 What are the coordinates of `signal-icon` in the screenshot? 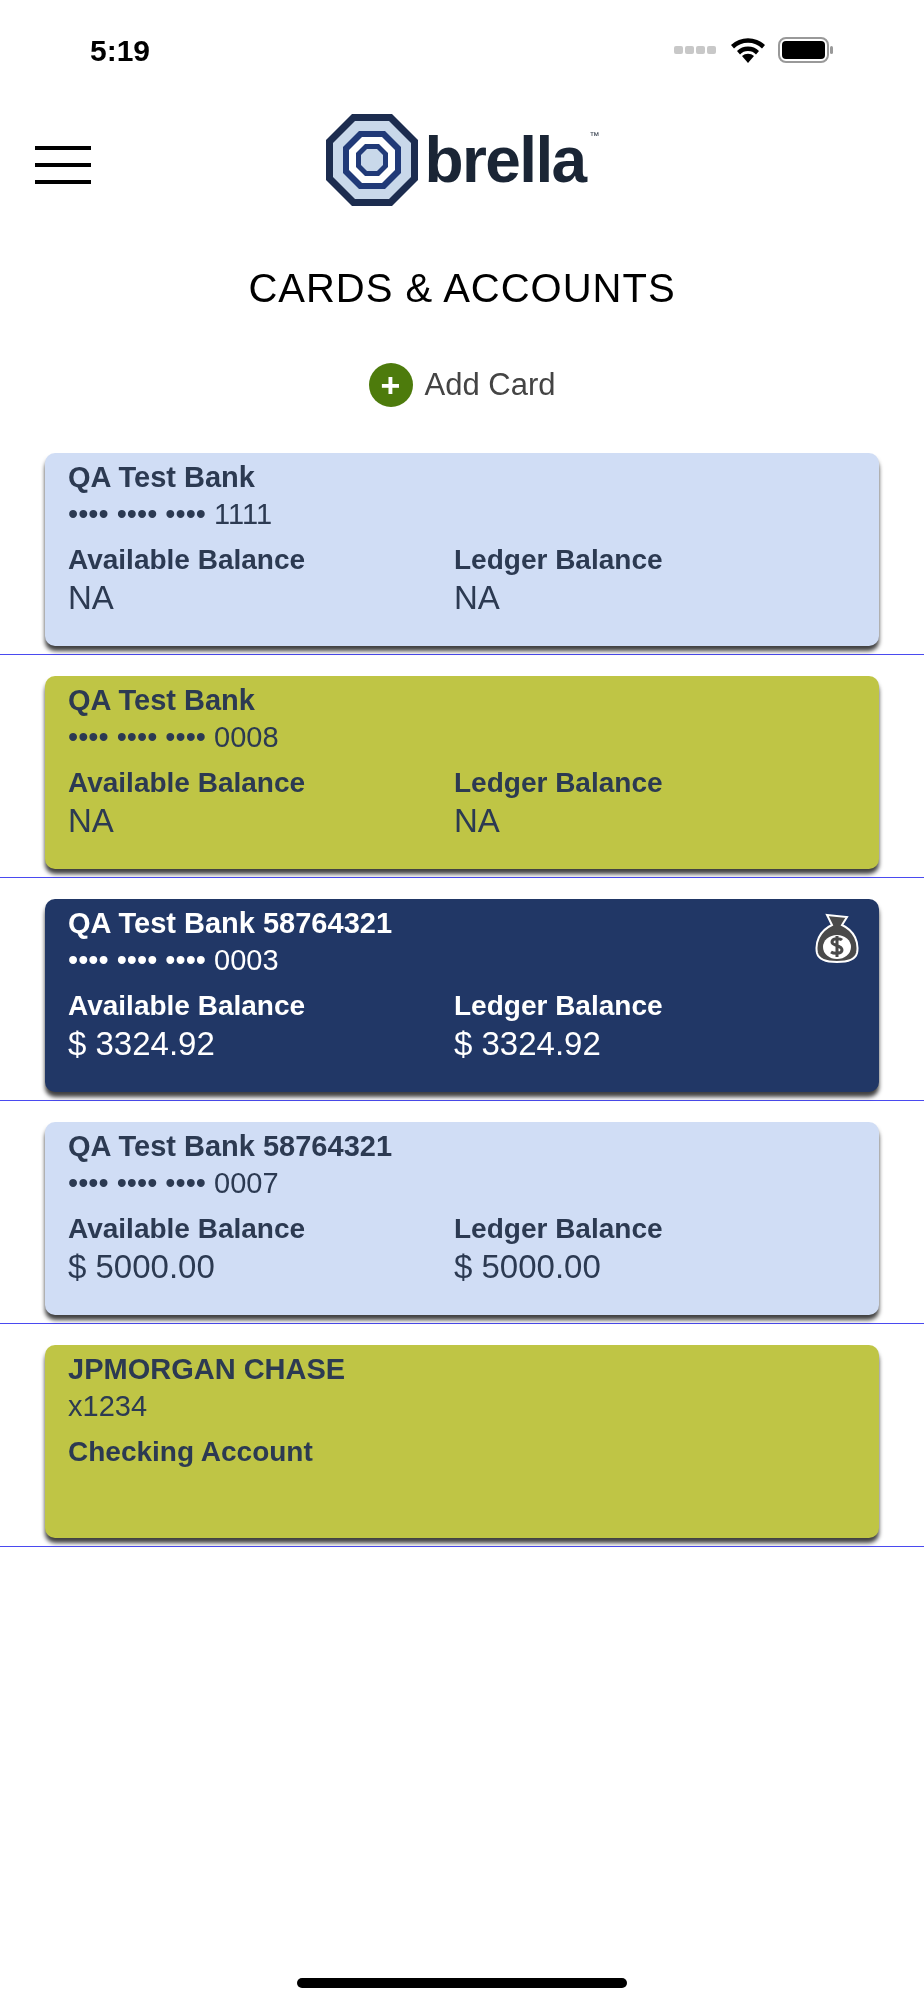 It's located at (696, 50).